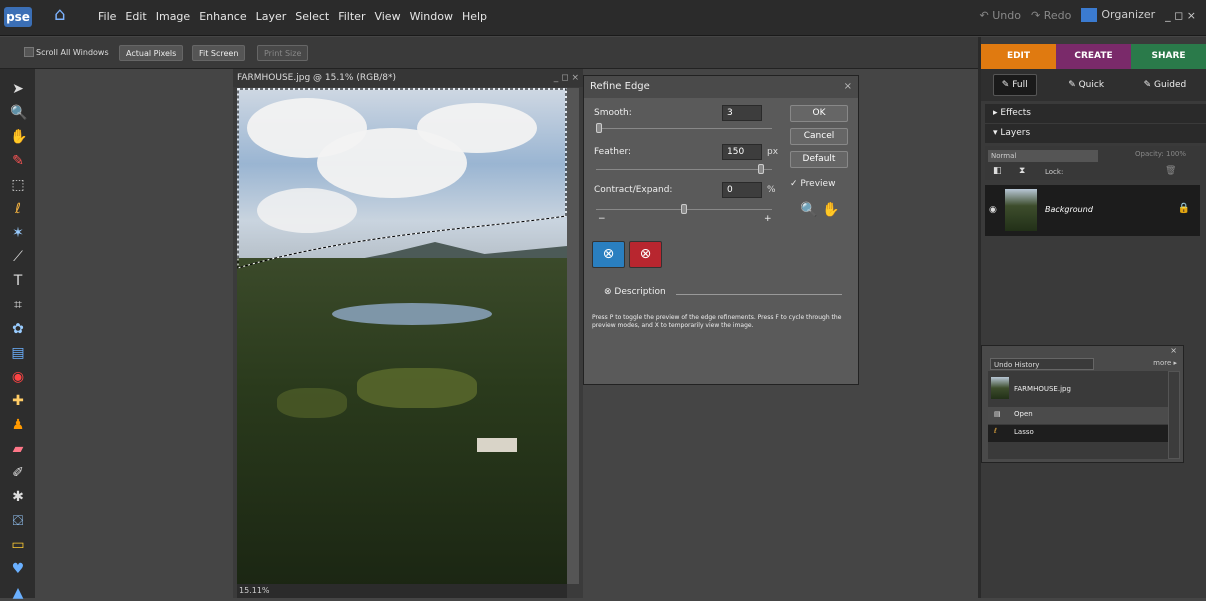 The height and width of the screenshot is (601, 1206). Describe the element at coordinates (1095, 113) in the screenshot. I see `effects-section-header: ▸ Effects` at that location.